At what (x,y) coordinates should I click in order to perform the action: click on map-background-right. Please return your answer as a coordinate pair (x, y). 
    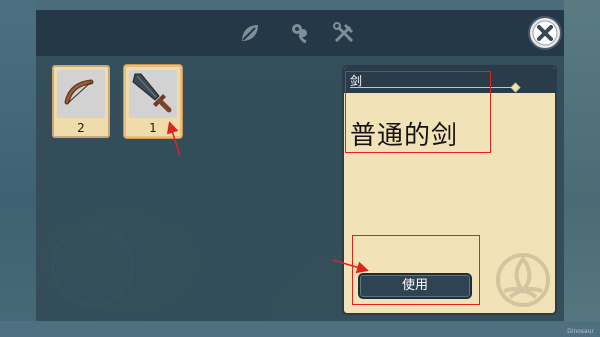
    Looking at the image, I should click on (582, 168).